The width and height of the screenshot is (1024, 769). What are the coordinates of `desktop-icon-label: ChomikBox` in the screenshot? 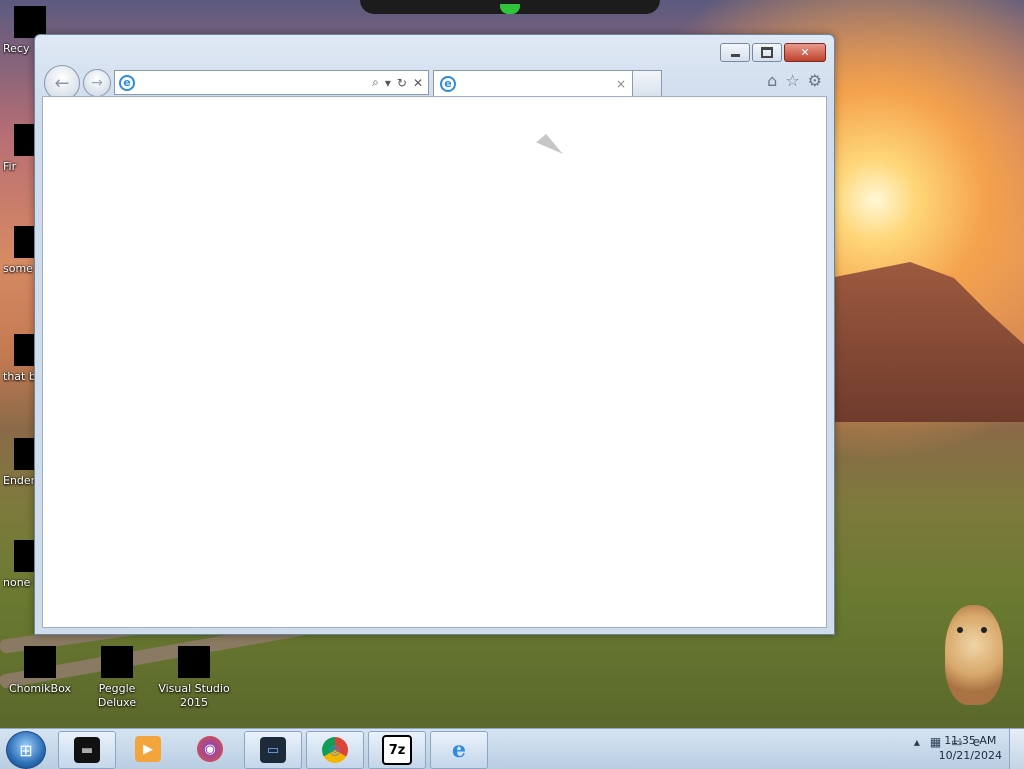 It's located at (40, 688).